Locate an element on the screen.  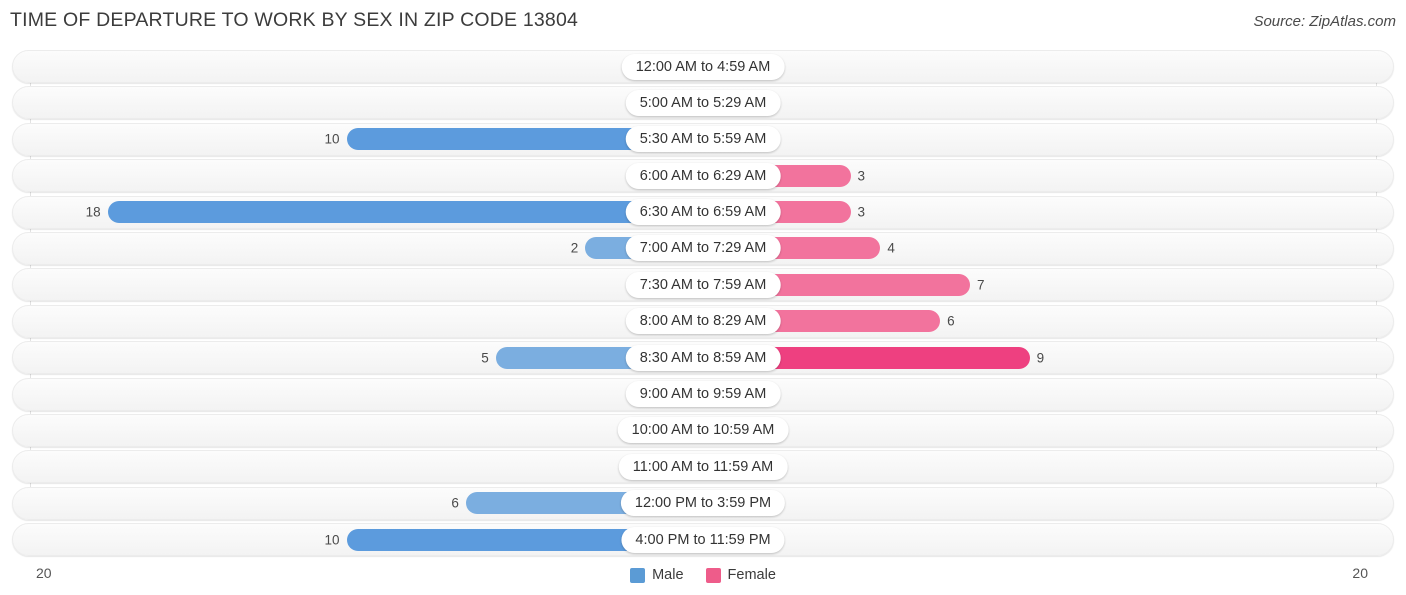
value-label-male: 18 is located at coordinates (93, 212).